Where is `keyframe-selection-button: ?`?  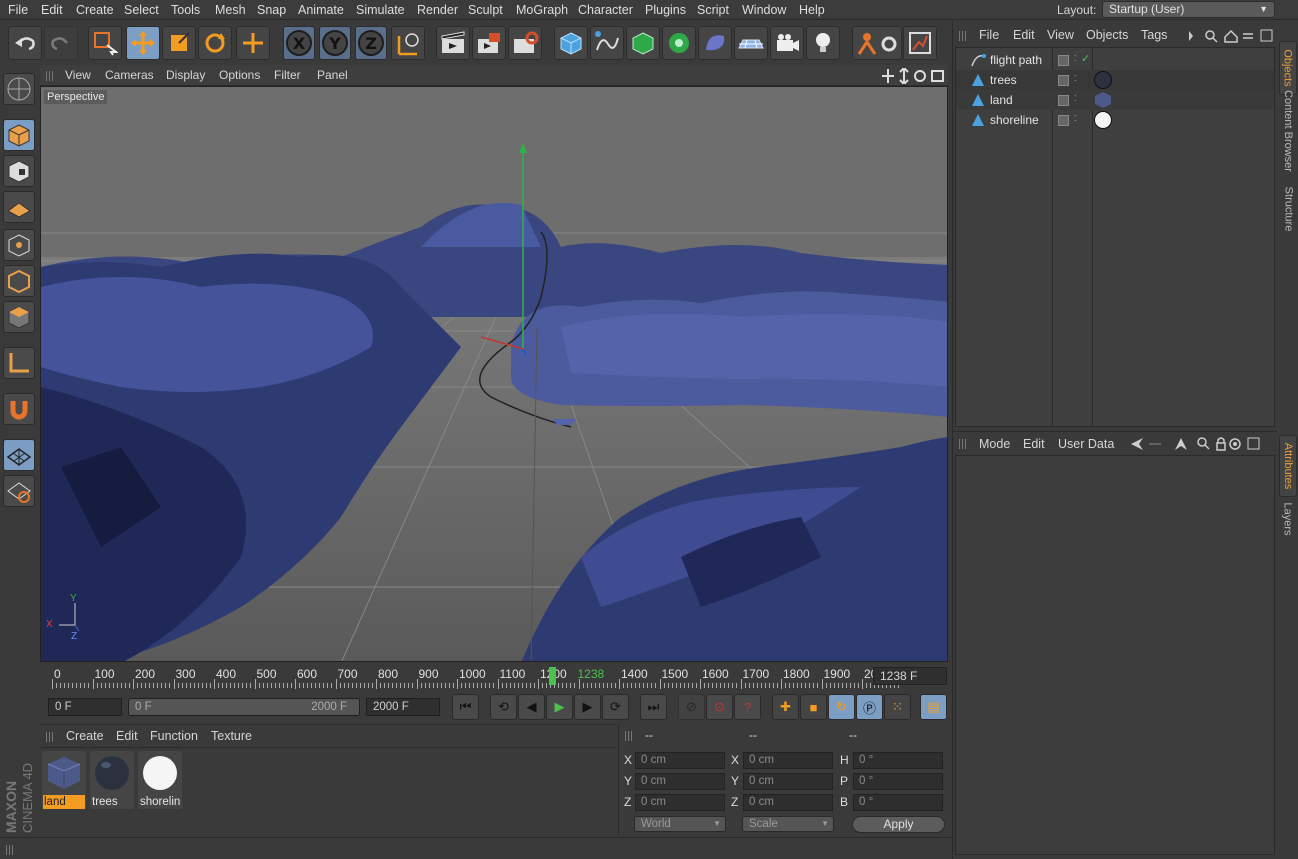 keyframe-selection-button: ? is located at coordinates (747, 707).